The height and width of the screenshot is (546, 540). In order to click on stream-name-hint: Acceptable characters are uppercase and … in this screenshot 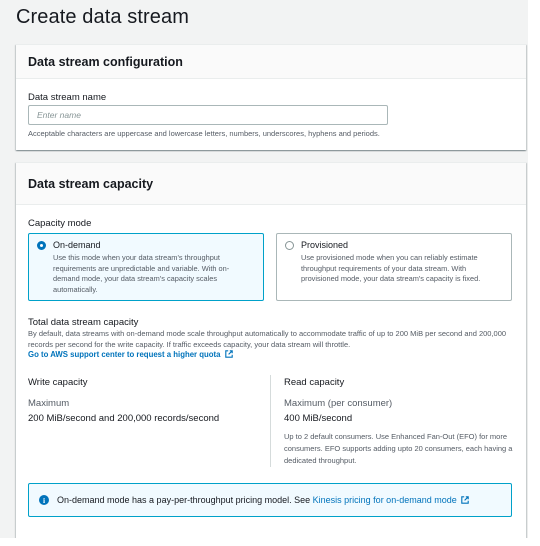, I will do `click(204, 133)`.